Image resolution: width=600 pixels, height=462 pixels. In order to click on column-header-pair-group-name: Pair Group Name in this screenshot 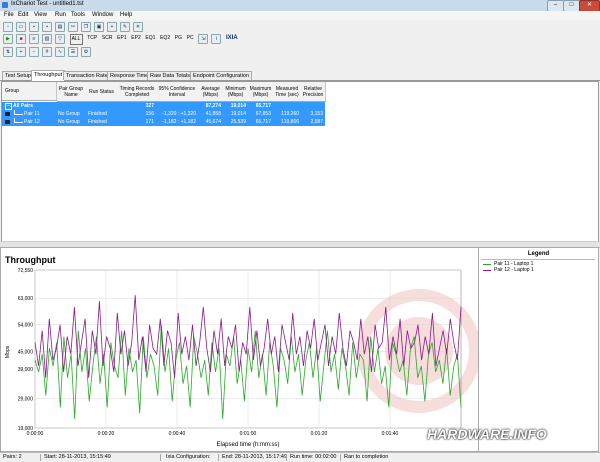, I will do `click(71, 92)`.